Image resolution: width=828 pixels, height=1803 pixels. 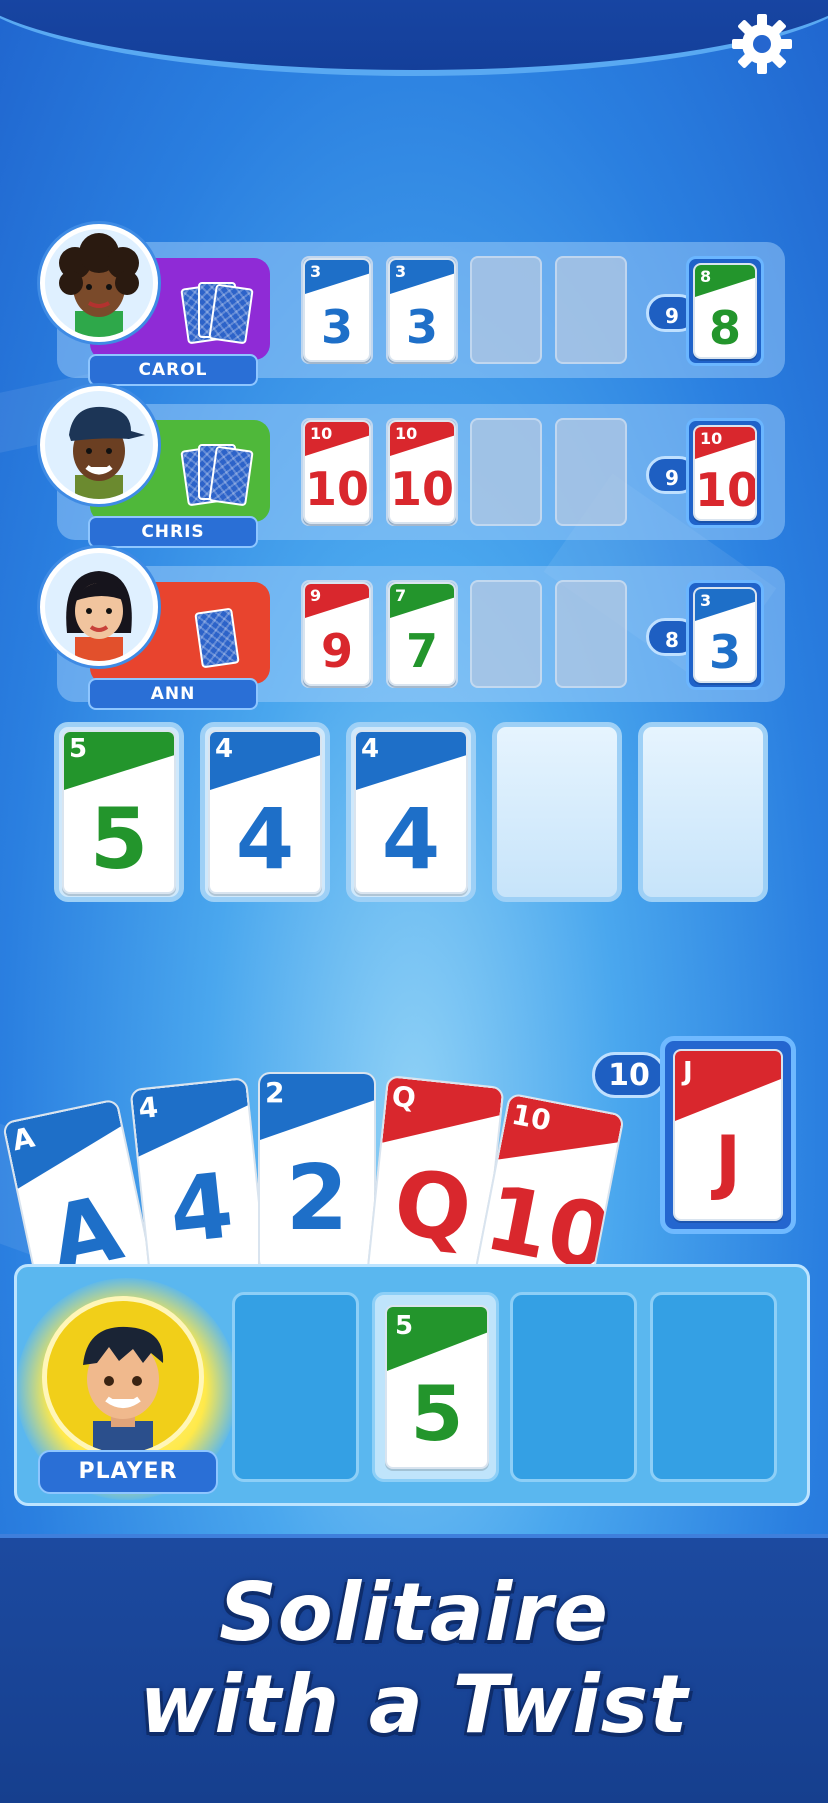 I want to click on opponent-slot-card: 77, so click(x=422, y=634).